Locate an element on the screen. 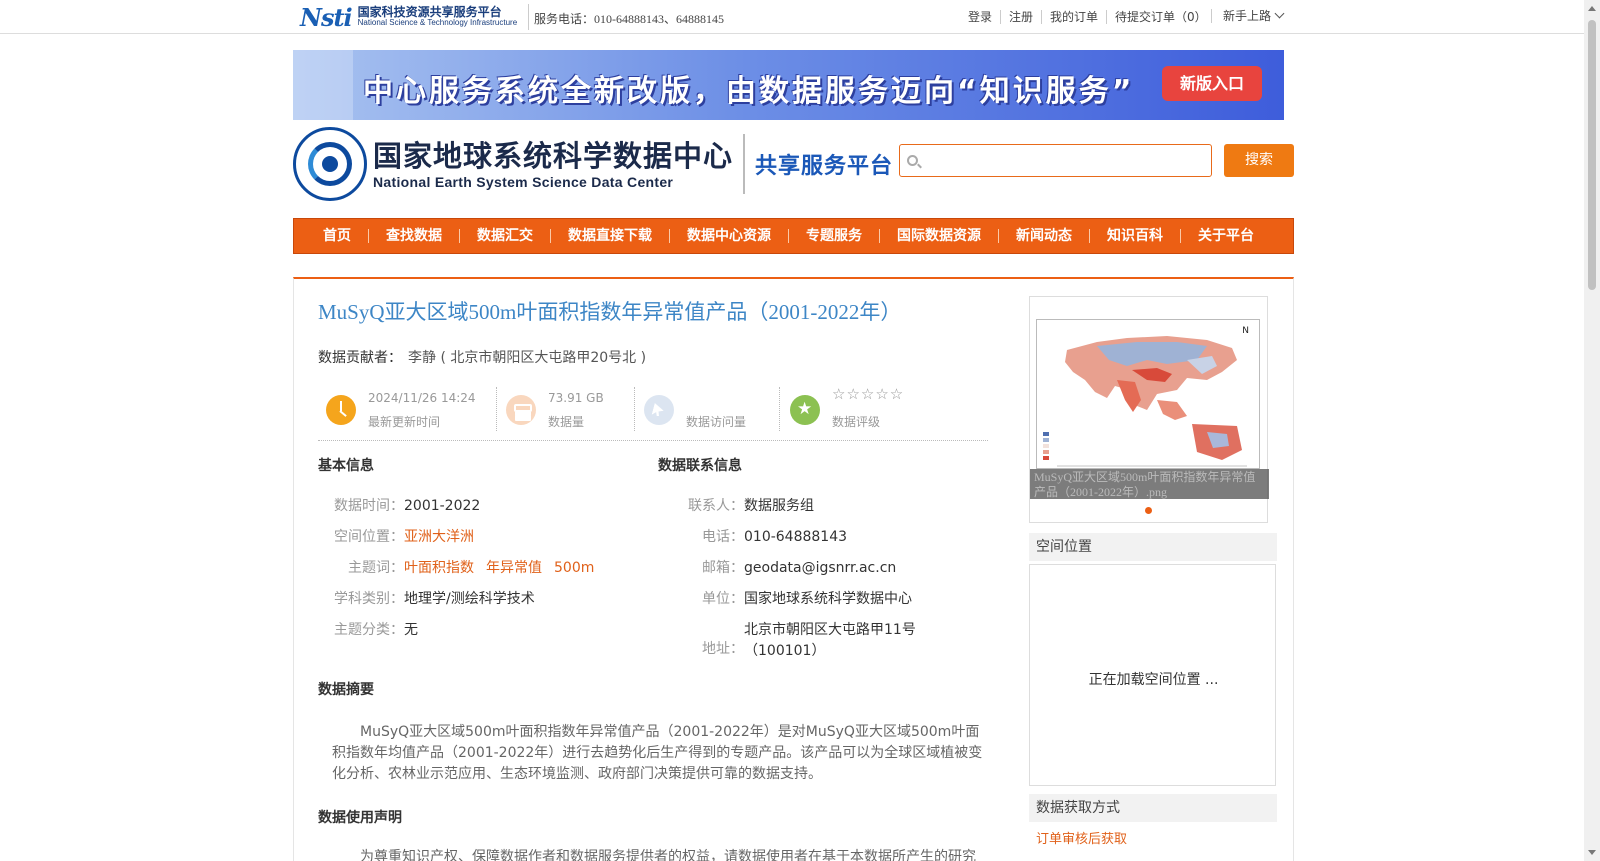 This screenshot has width=1600, height=861. nav-item-data-submission: 数据汇交 is located at coordinates (505, 236).